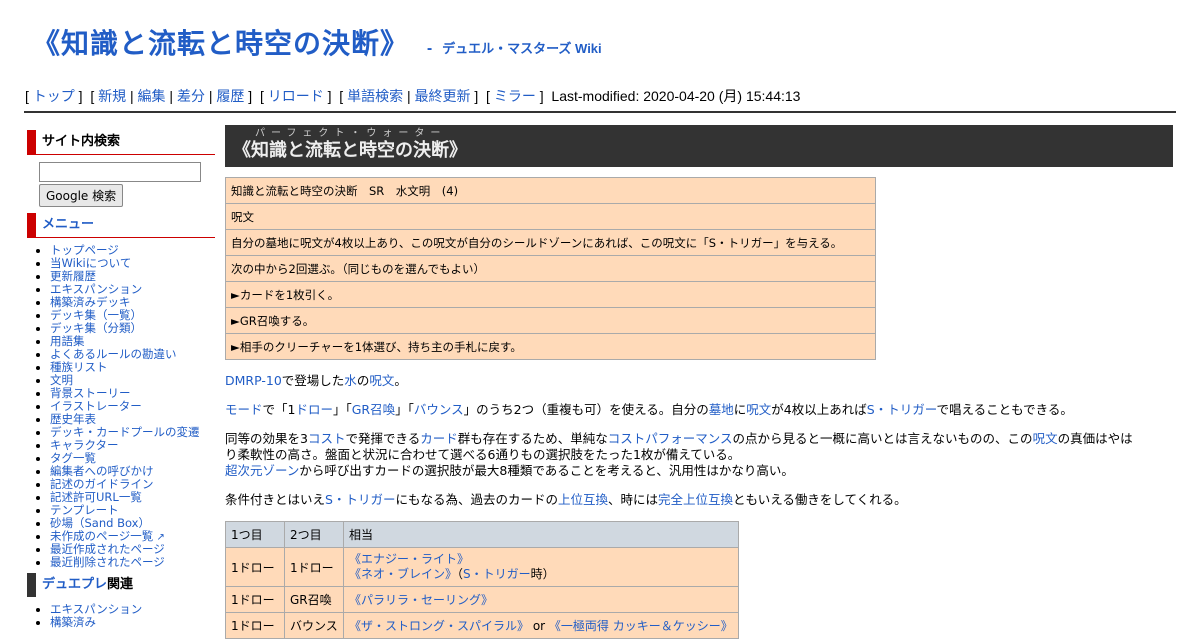 The height and width of the screenshot is (639, 1200). What do you see at coordinates (515, 96) in the screenshot?
I see `nav-mirror: ミラー` at bounding box center [515, 96].